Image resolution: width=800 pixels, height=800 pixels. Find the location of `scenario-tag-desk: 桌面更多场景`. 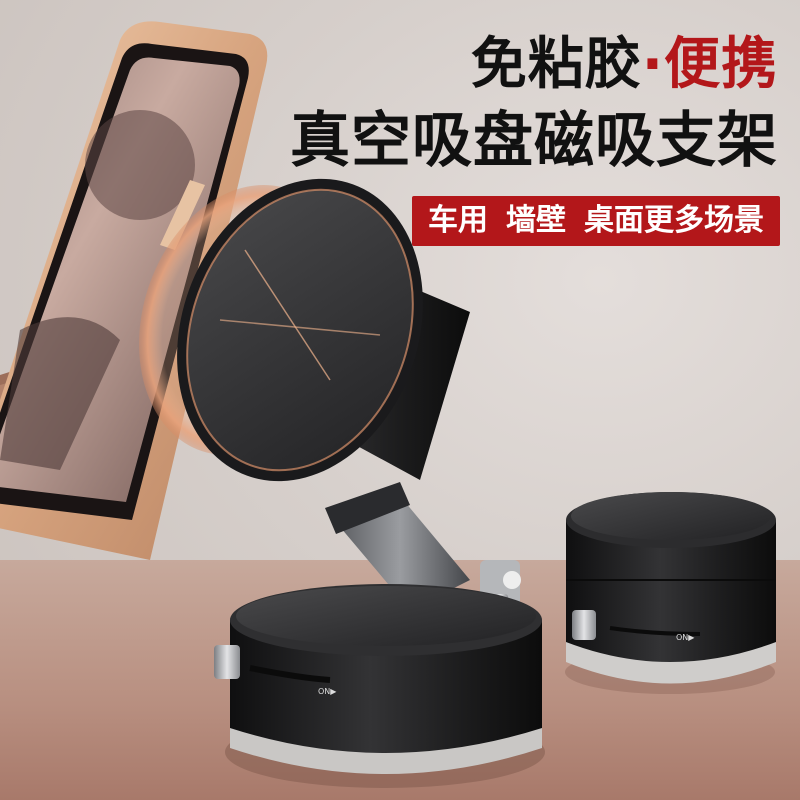

scenario-tag-desk: 桌面更多场景 is located at coordinates (674, 220).